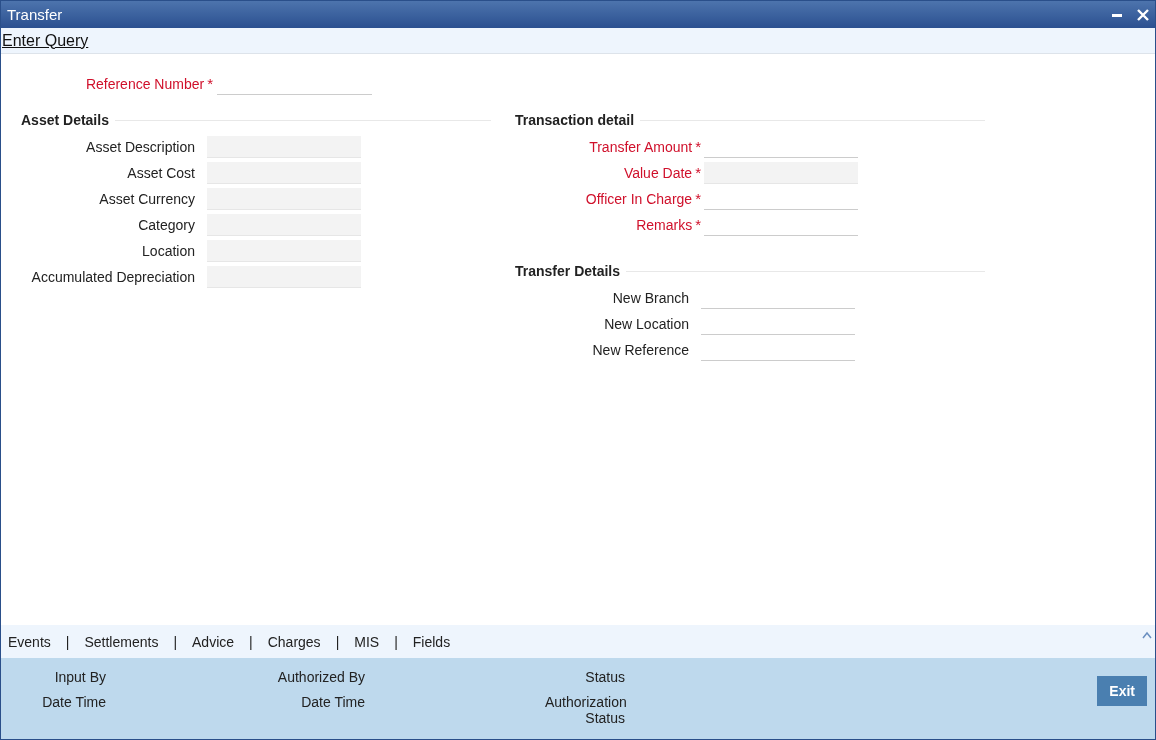  I want to click on field-label: Asset Description, so click(140, 147).